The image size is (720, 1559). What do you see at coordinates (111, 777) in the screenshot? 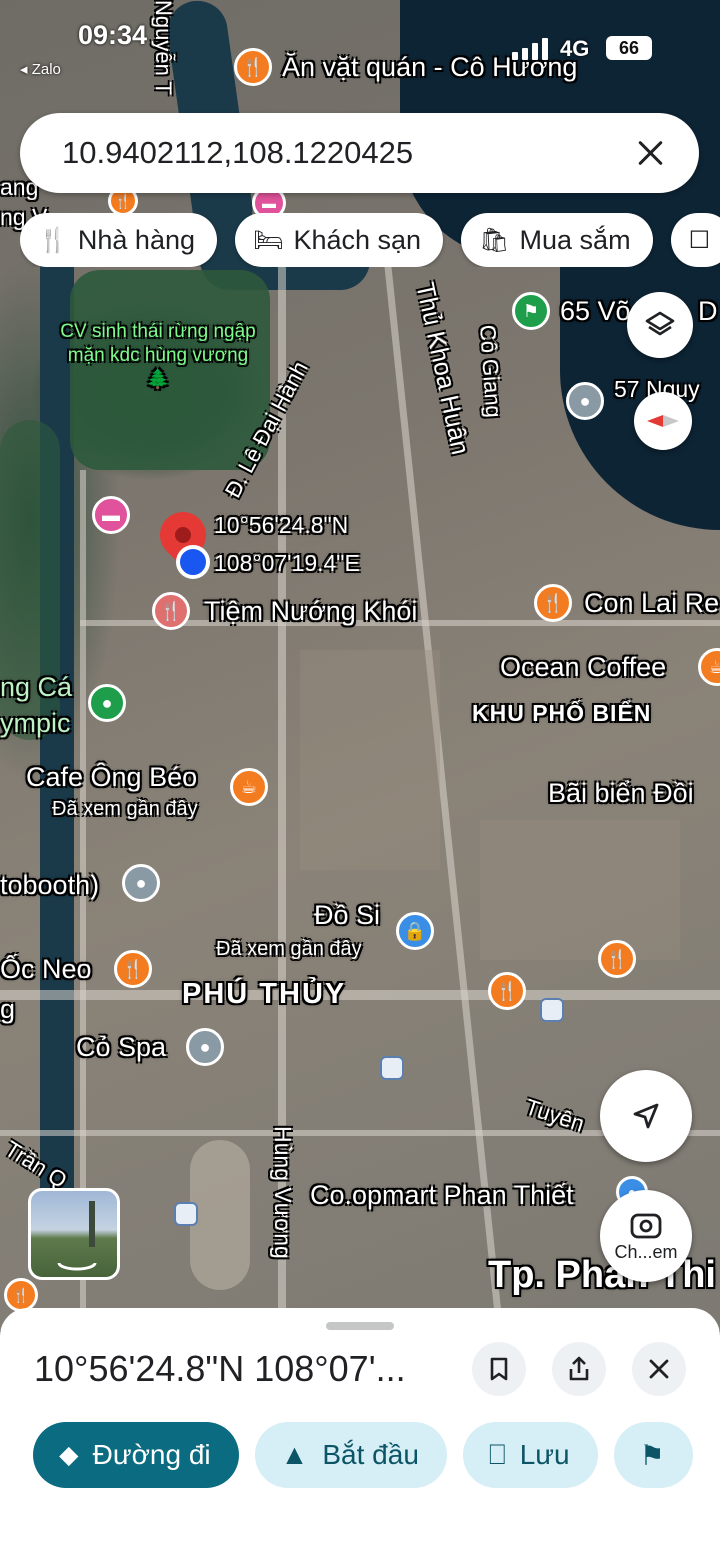
I see `poi-label-cafe: Cafe Ông Béo` at bounding box center [111, 777].